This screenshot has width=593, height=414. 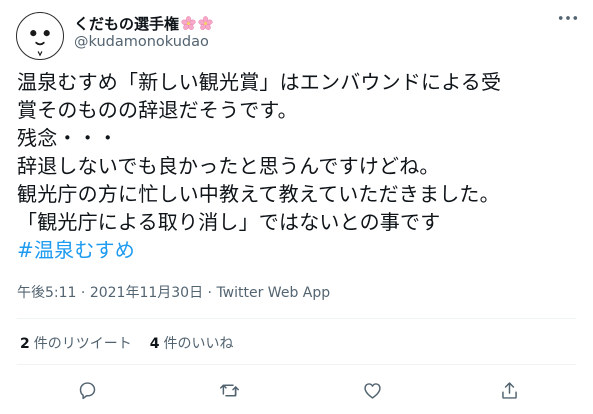 I want to click on retweet-icon, so click(x=229, y=390).